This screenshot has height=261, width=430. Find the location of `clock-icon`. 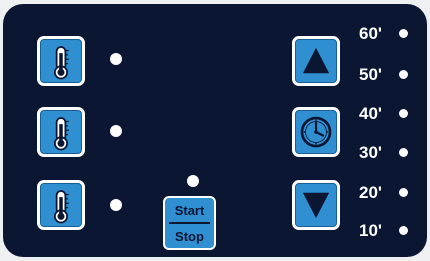

clock-icon is located at coordinates (316, 132).